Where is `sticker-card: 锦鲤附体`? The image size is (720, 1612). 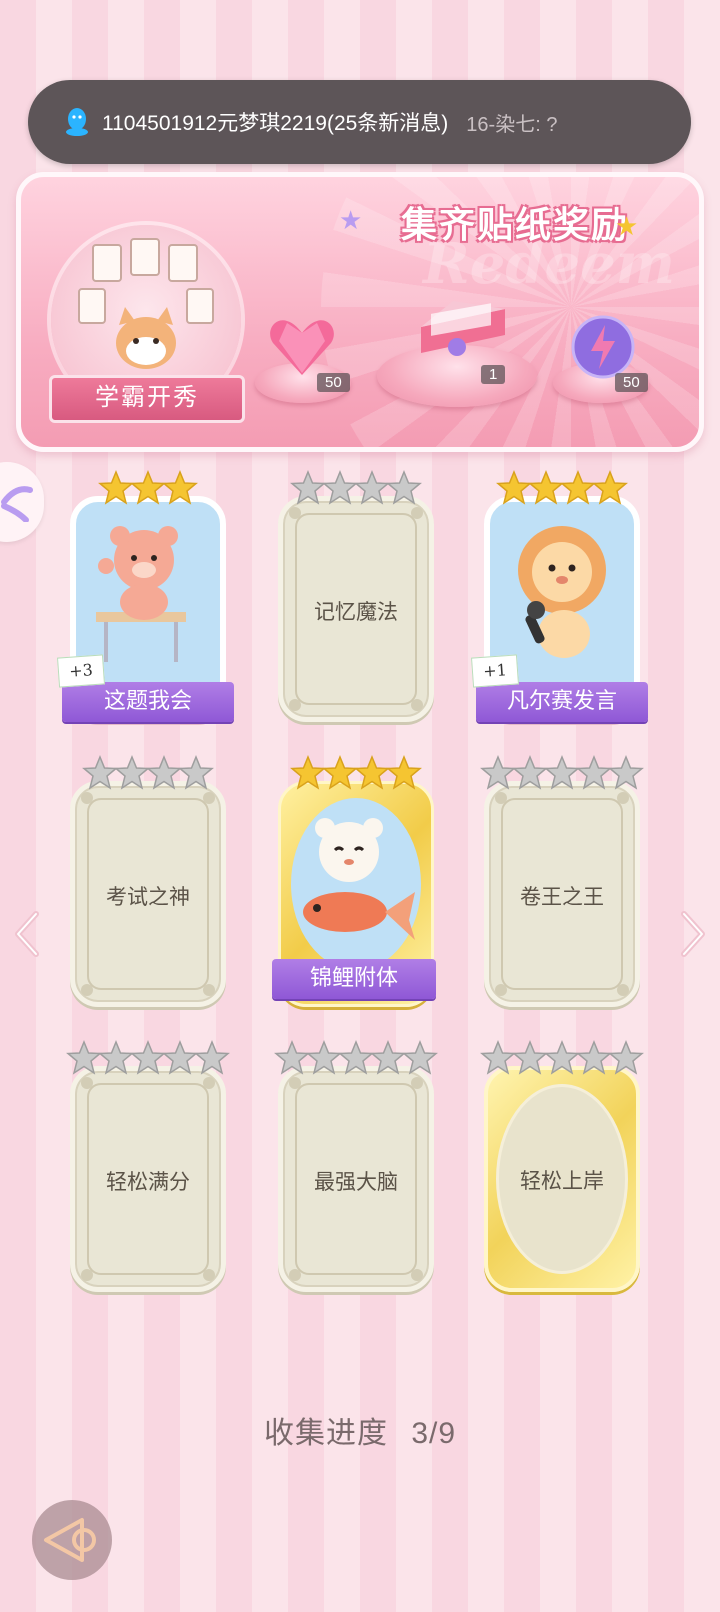
sticker-card: 锦鲤附体 is located at coordinates (356, 890).